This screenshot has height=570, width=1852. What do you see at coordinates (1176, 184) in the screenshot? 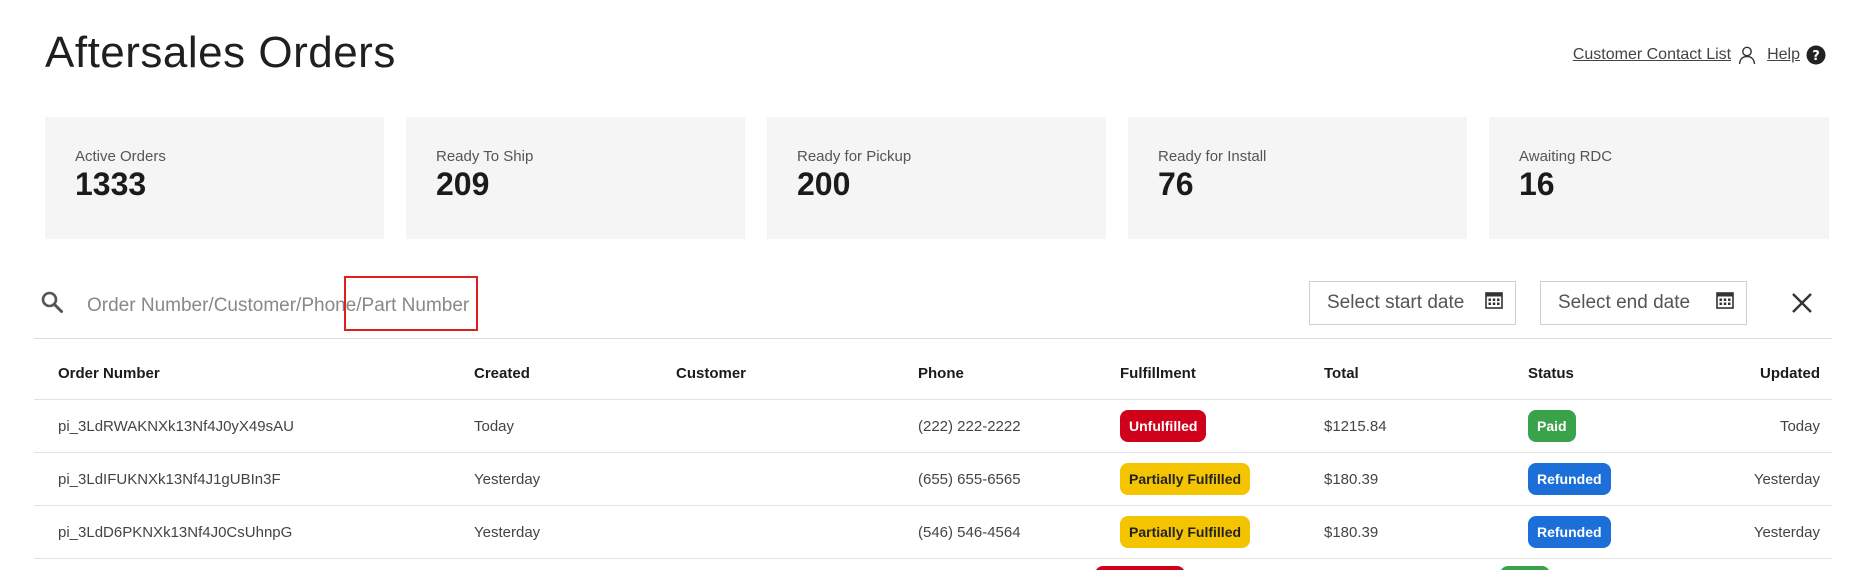
I see `stat-value: 76` at bounding box center [1176, 184].